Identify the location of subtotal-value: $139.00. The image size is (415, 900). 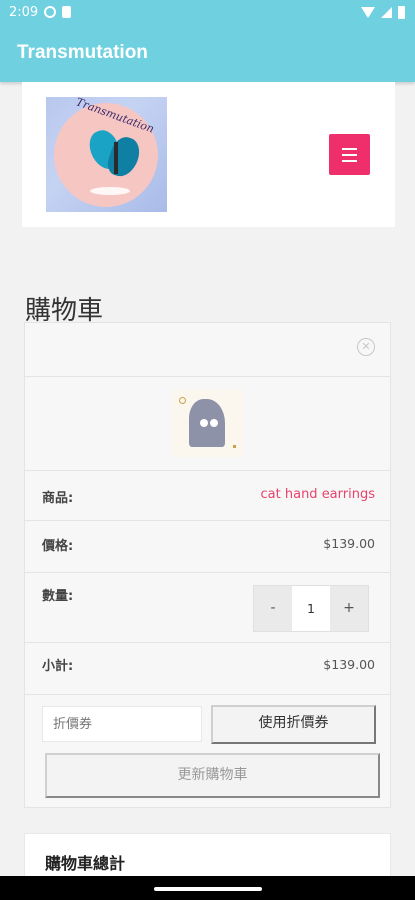
(349, 664).